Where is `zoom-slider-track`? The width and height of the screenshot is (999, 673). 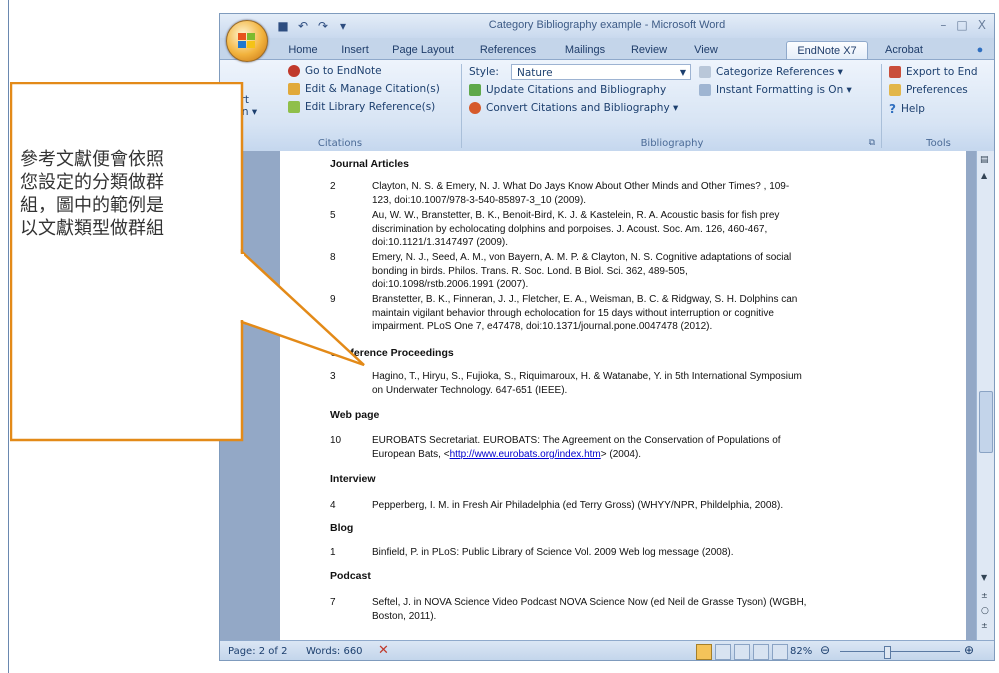
zoom-slider-track is located at coordinates (900, 651).